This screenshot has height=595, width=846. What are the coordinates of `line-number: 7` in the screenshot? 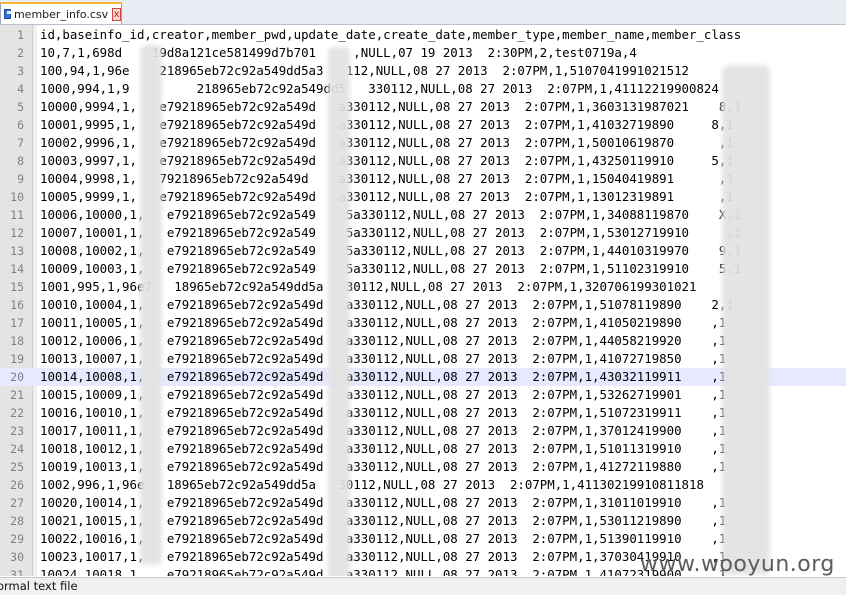 It's located at (20, 143).